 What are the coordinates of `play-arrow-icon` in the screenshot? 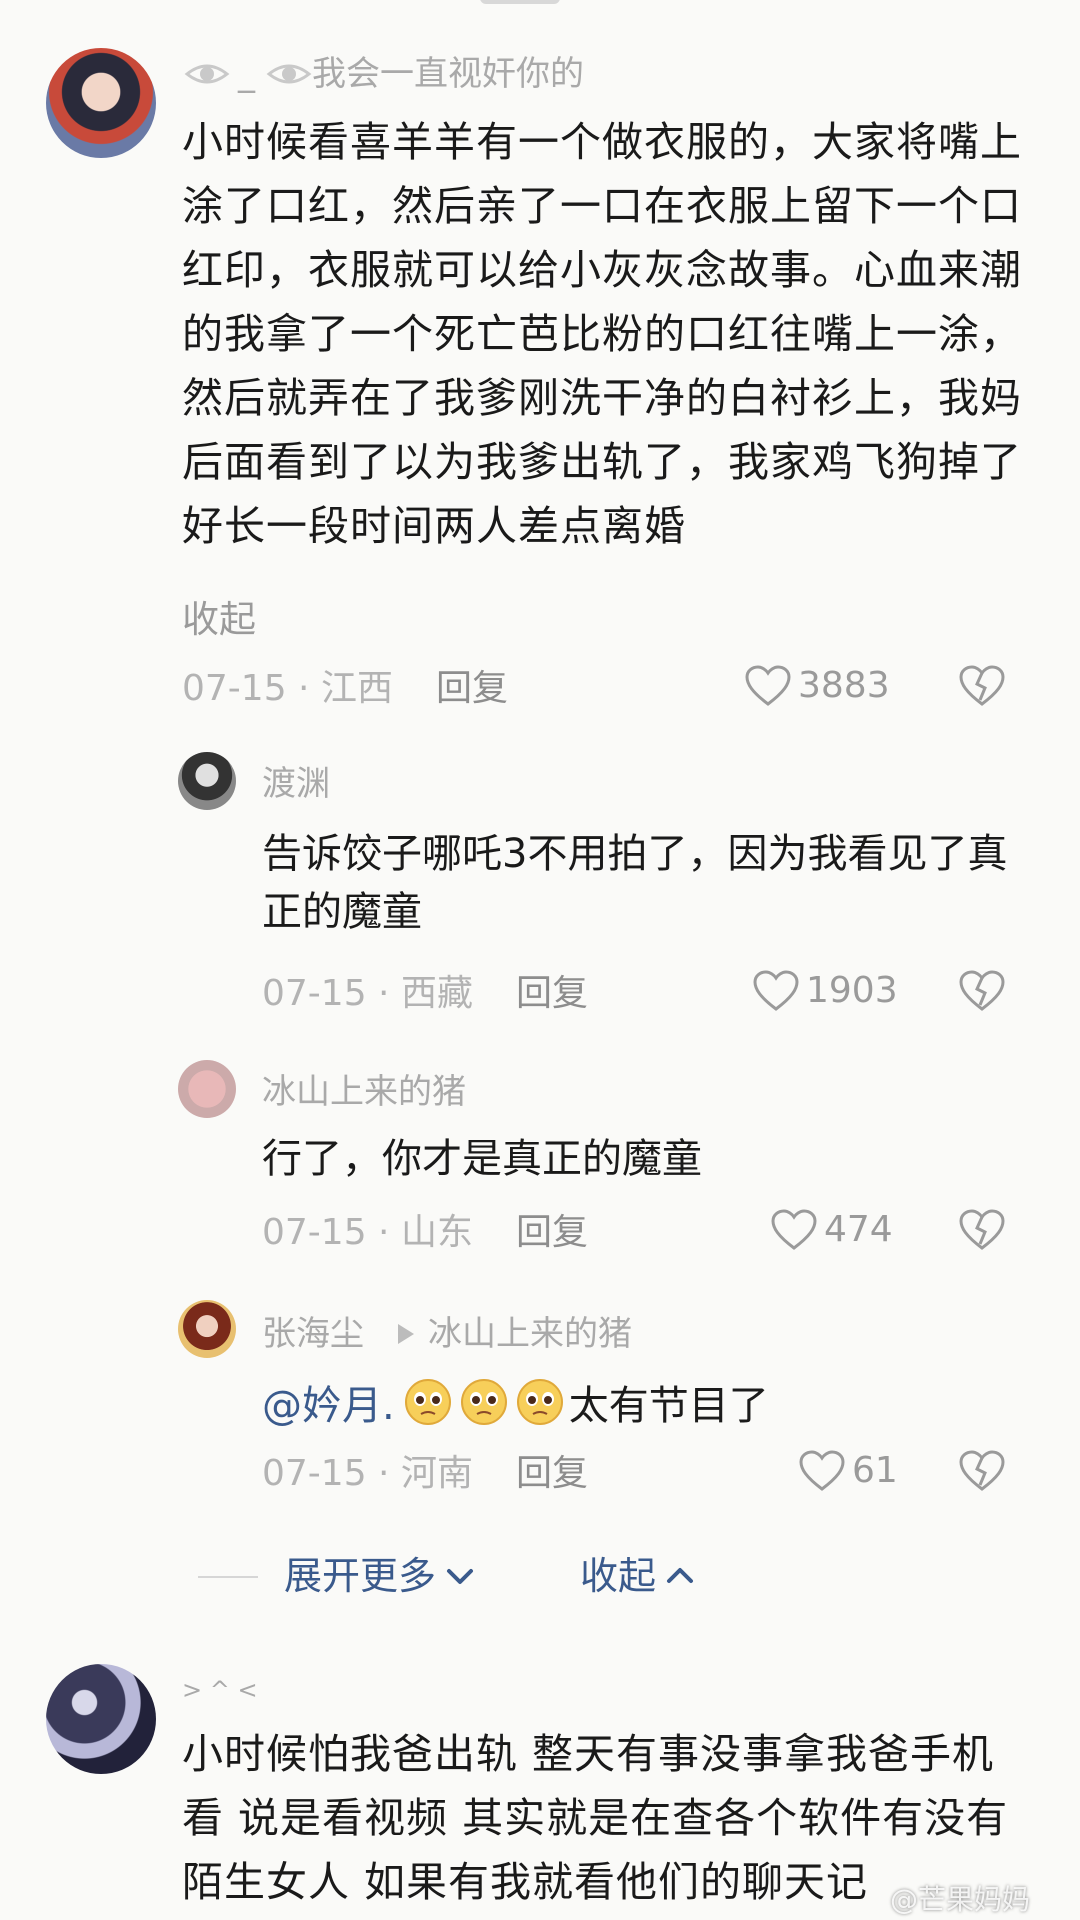 It's located at (406, 1334).